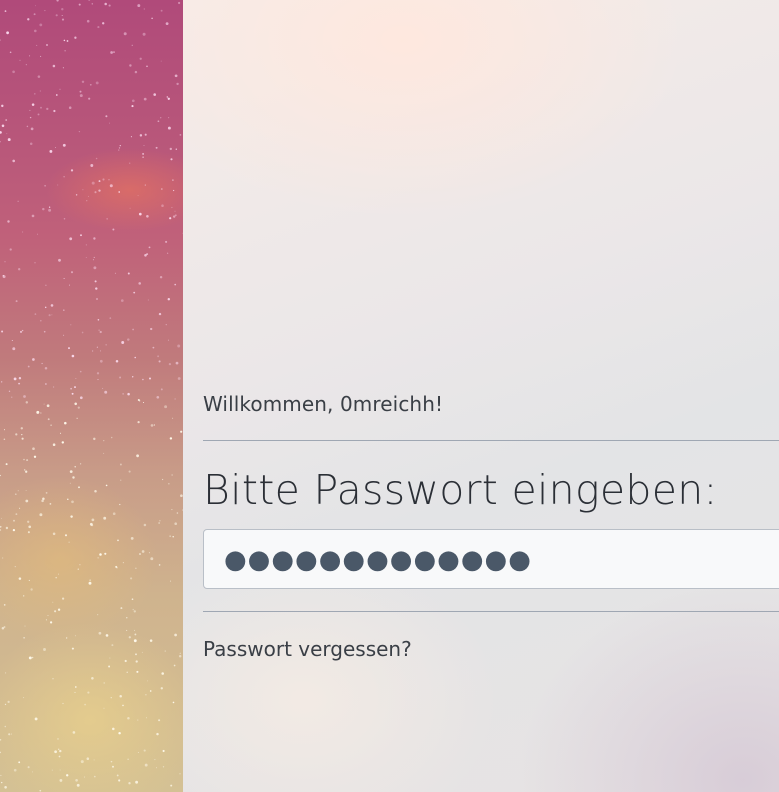 The height and width of the screenshot is (792, 779). What do you see at coordinates (307, 649) in the screenshot?
I see `forgot-password-link: Passwort vergessen?` at bounding box center [307, 649].